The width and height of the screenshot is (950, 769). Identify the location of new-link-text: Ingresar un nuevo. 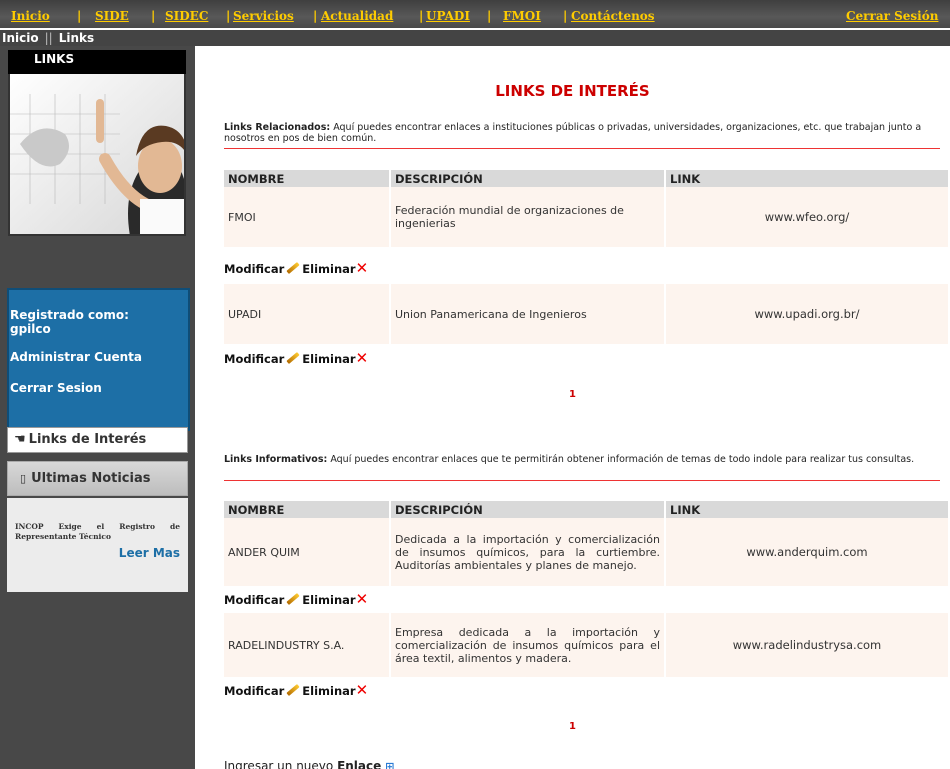
(279, 764).